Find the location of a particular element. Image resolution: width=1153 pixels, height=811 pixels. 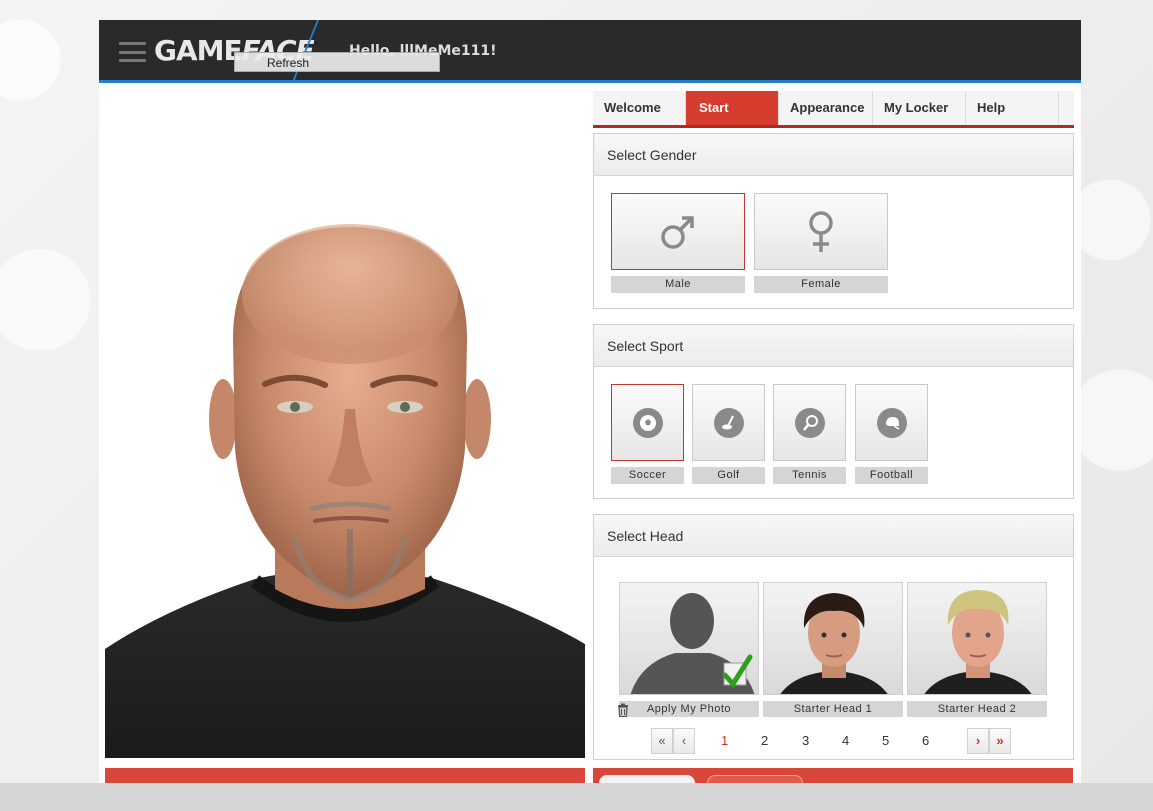

male-box is located at coordinates (678, 231).